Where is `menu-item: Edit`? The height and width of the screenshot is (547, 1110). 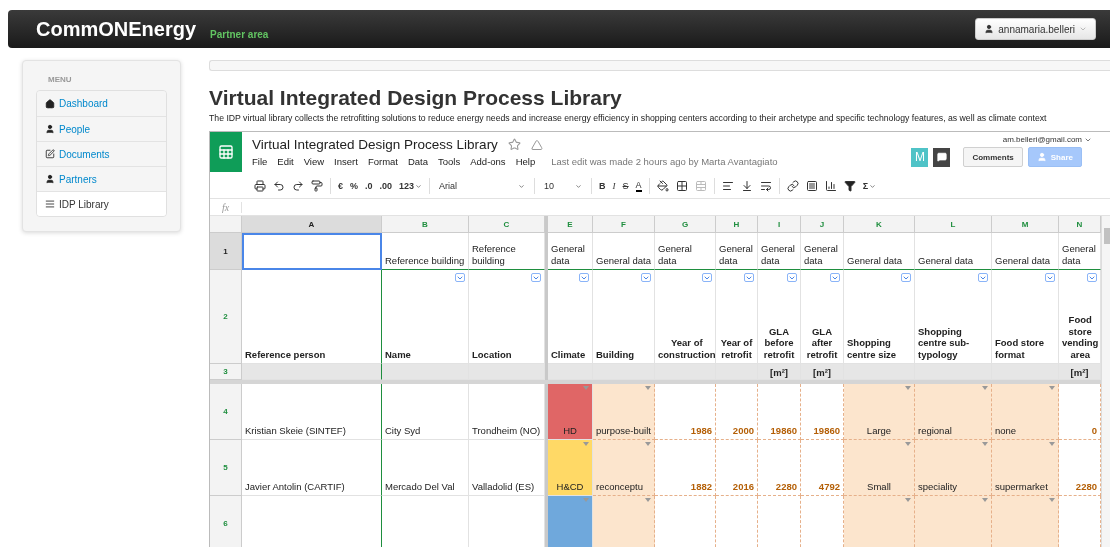
menu-item: Edit is located at coordinates (285, 161).